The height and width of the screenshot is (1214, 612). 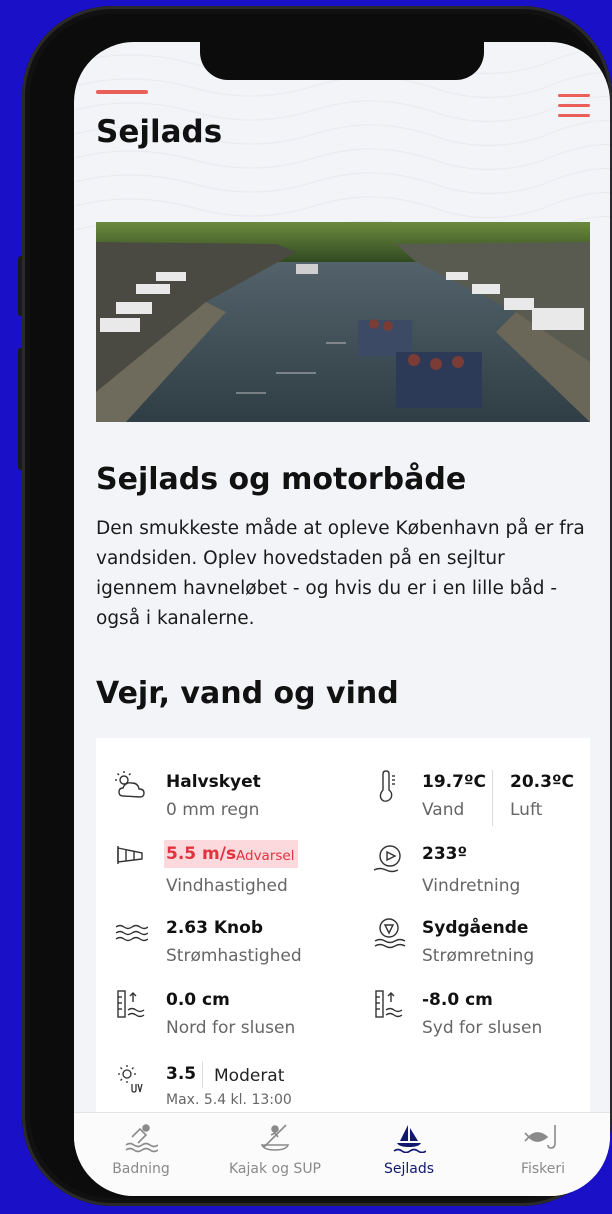 What do you see at coordinates (214, 928) in the screenshot?
I see `current-speed-value: 2.63 Knob` at bounding box center [214, 928].